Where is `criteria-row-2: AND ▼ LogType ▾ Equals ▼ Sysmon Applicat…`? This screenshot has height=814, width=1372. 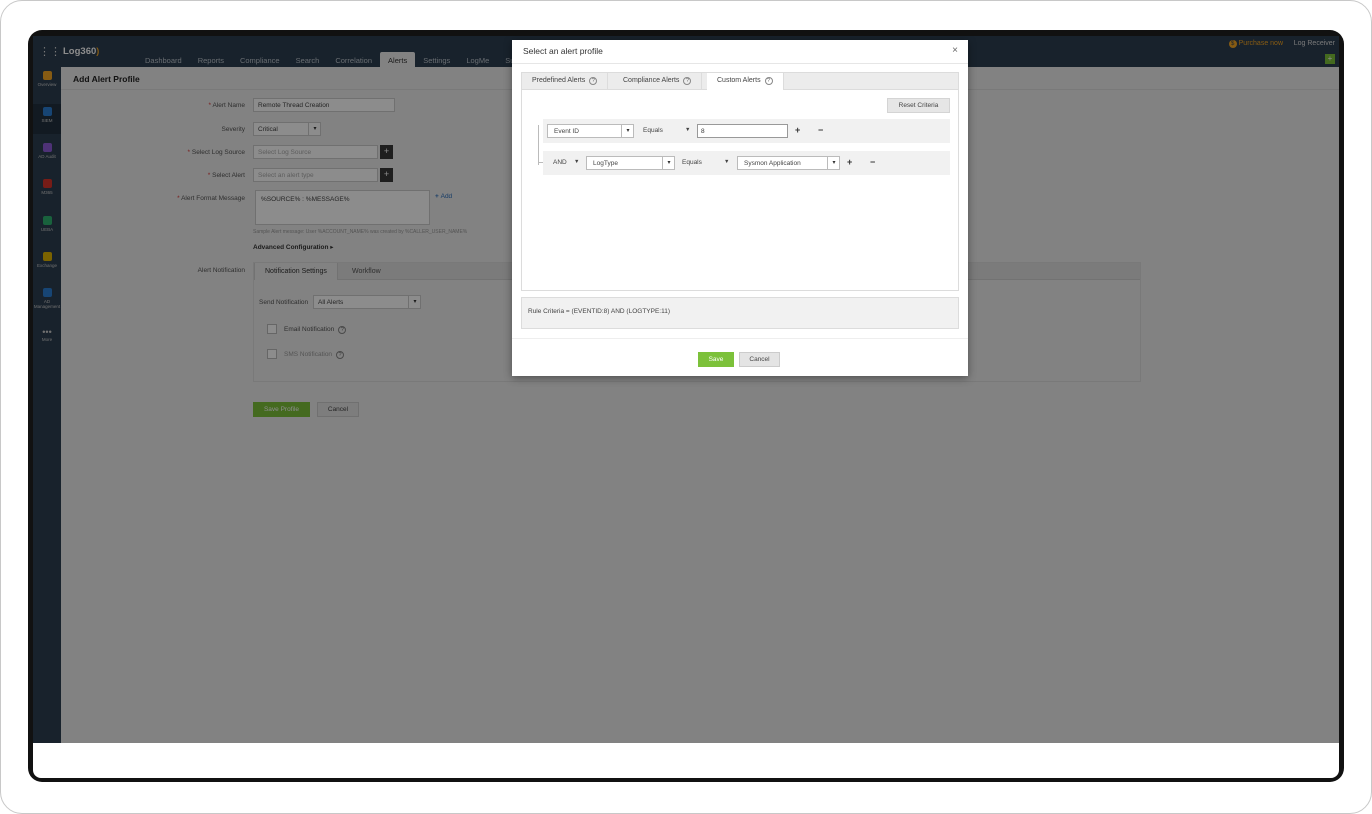 criteria-row-2: AND ▼ LogType ▾ Equals ▼ Sysmon Applicat… is located at coordinates (746, 163).